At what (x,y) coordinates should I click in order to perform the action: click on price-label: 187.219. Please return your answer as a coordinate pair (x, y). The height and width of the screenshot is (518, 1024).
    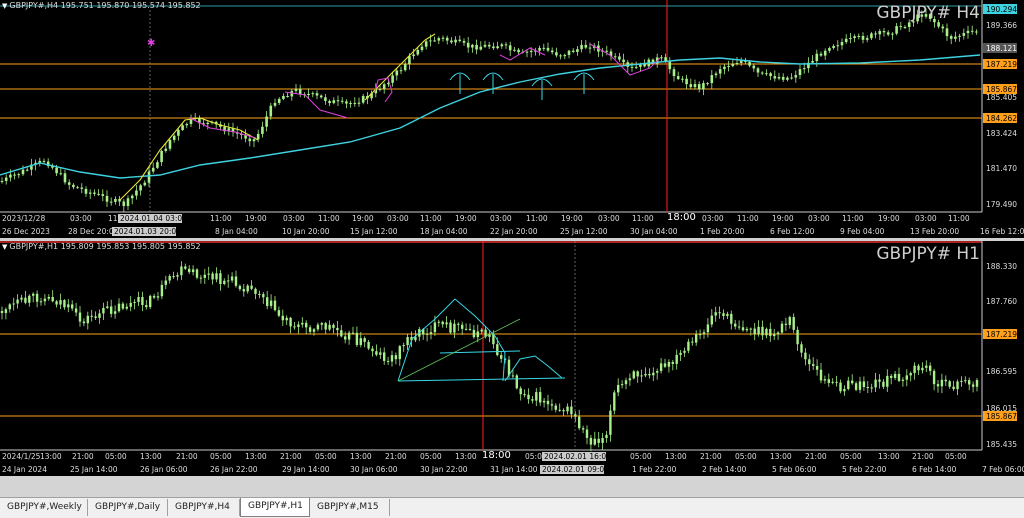
    Looking at the image, I should click on (1001, 64).